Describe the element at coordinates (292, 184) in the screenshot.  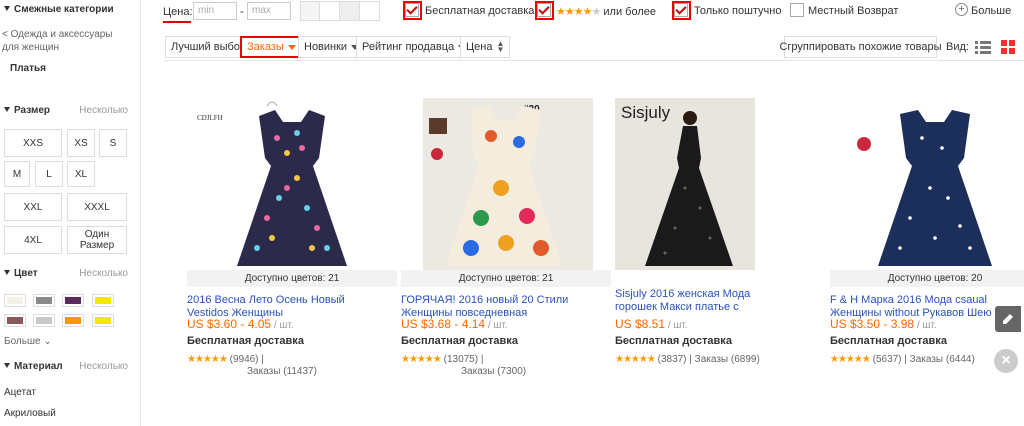
I see `product-image: CDJLFH` at that location.